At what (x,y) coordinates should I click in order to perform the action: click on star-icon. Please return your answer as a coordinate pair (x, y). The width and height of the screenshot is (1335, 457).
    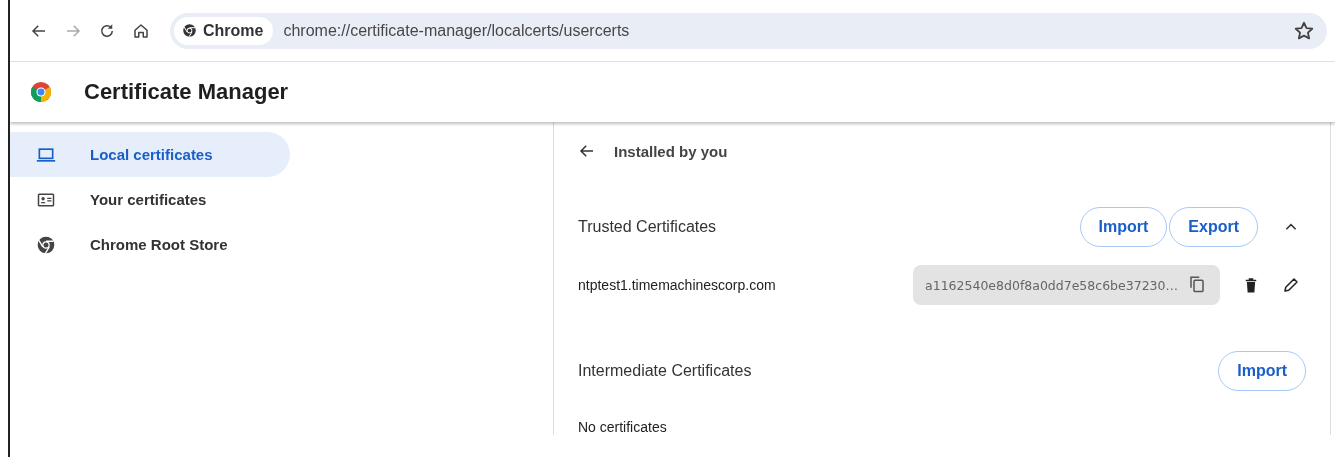
    Looking at the image, I should click on (1304, 30).